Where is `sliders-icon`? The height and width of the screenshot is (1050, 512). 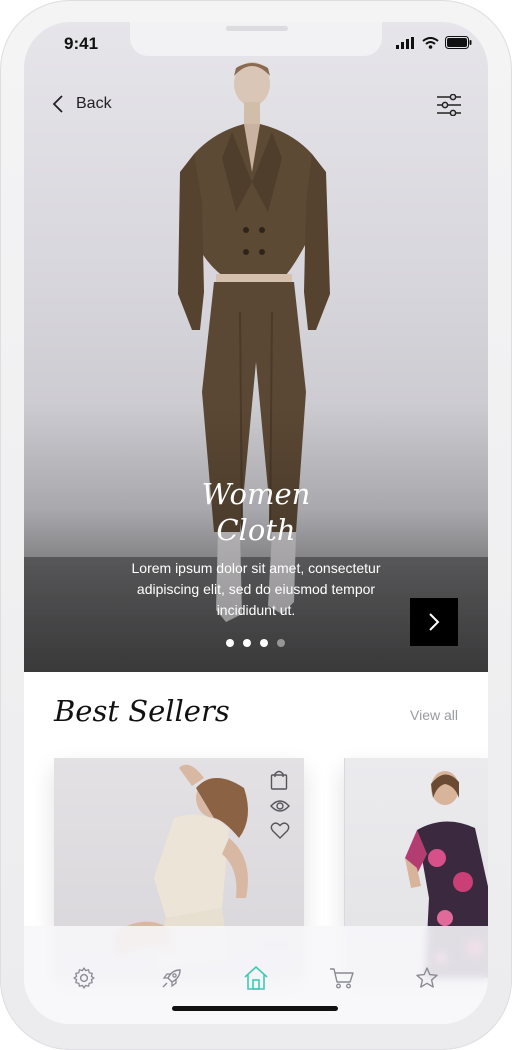
sliders-icon is located at coordinates (449, 105).